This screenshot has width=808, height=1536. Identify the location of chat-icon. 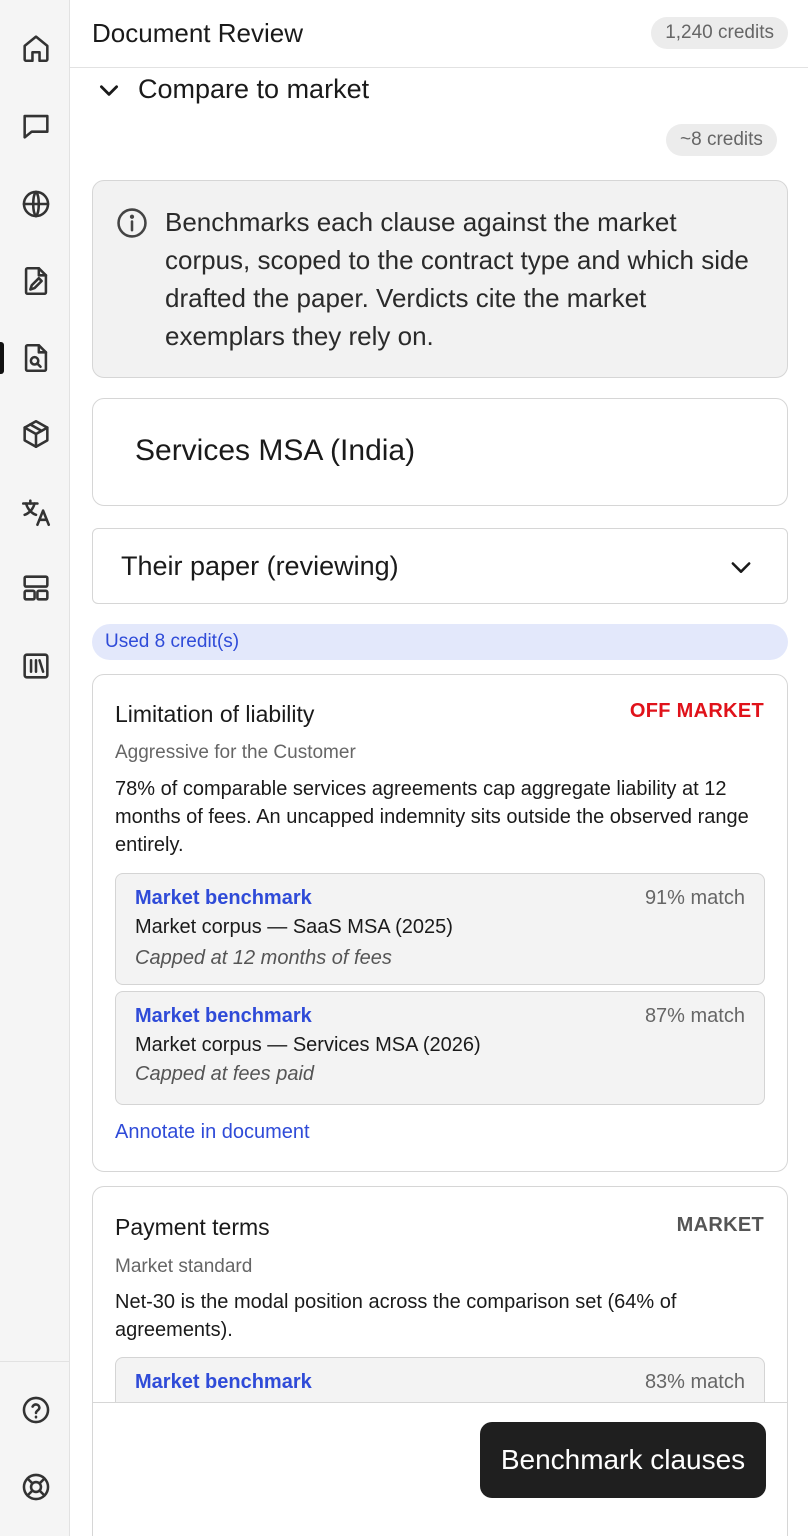
(36, 126).